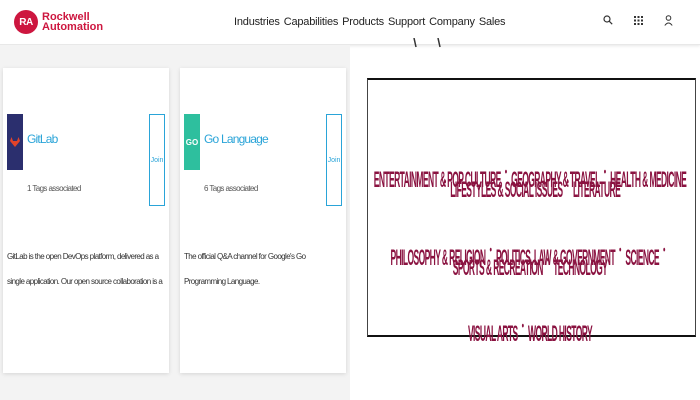 This screenshot has height=400, width=700. What do you see at coordinates (363, 22) in the screenshot?
I see `nav-products: Products` at bounding box center [363, 22].